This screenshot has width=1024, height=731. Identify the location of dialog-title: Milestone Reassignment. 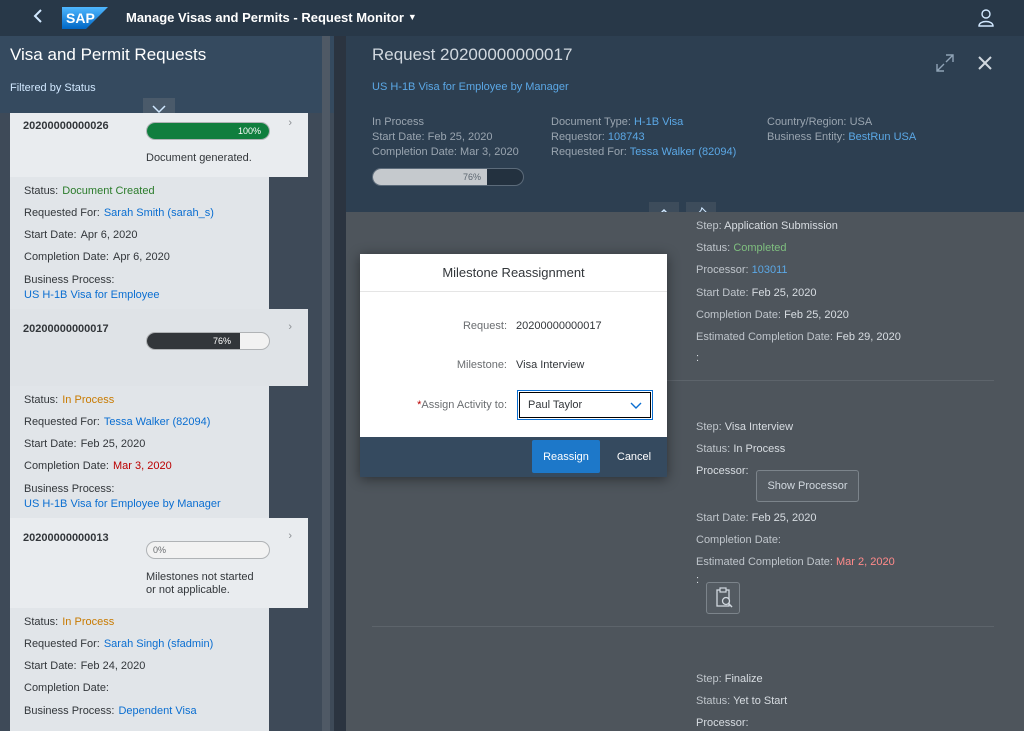
(513, 273).